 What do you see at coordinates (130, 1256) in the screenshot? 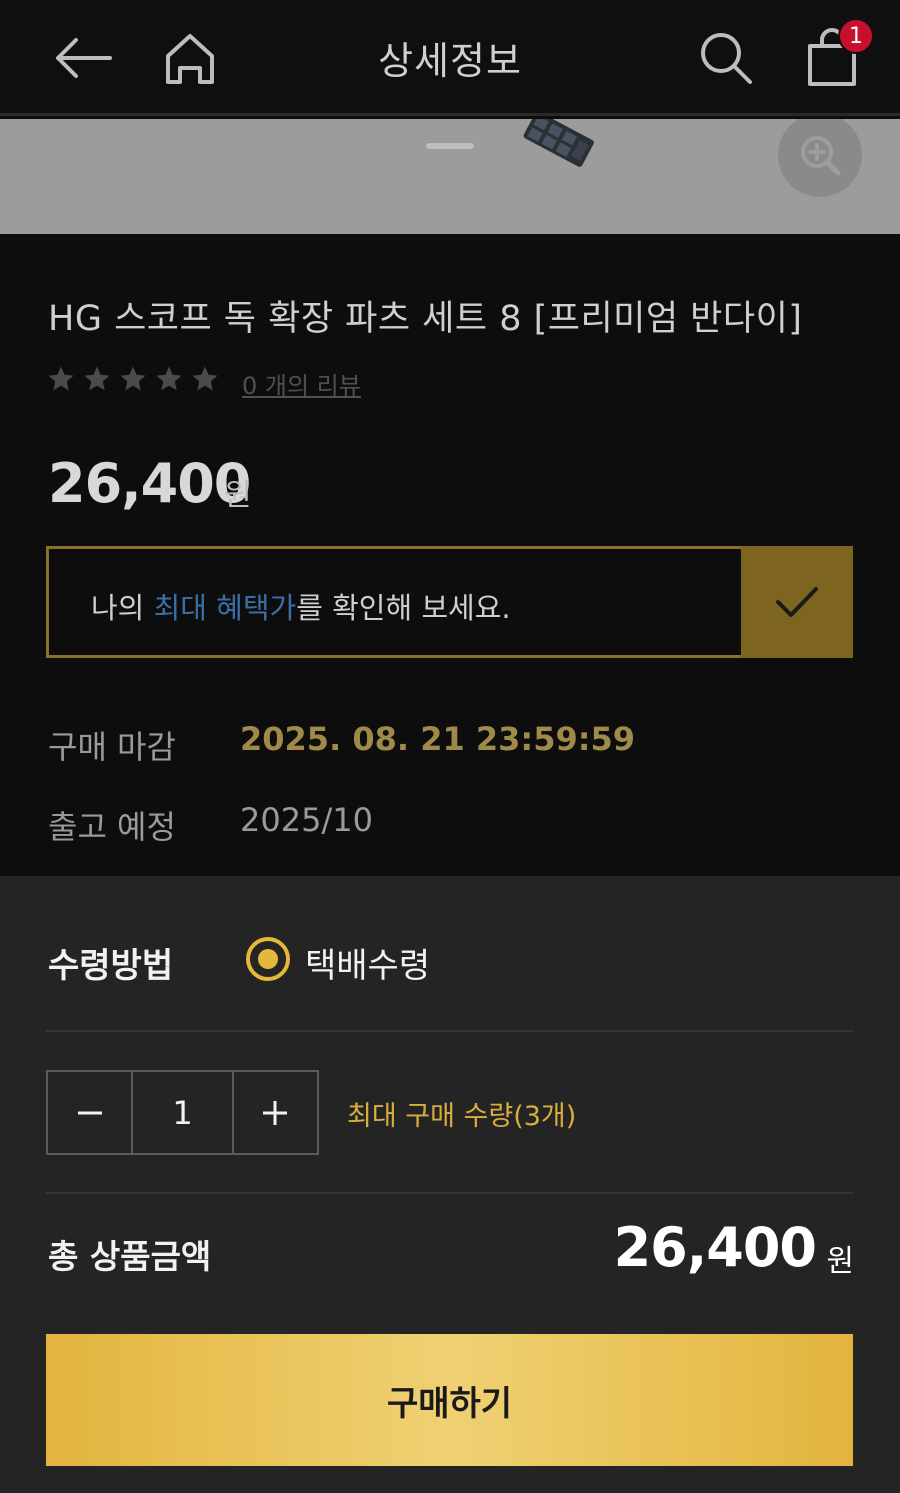
I see `total-amount-label: 총 상품금액` at bounding box center [130, 1256].